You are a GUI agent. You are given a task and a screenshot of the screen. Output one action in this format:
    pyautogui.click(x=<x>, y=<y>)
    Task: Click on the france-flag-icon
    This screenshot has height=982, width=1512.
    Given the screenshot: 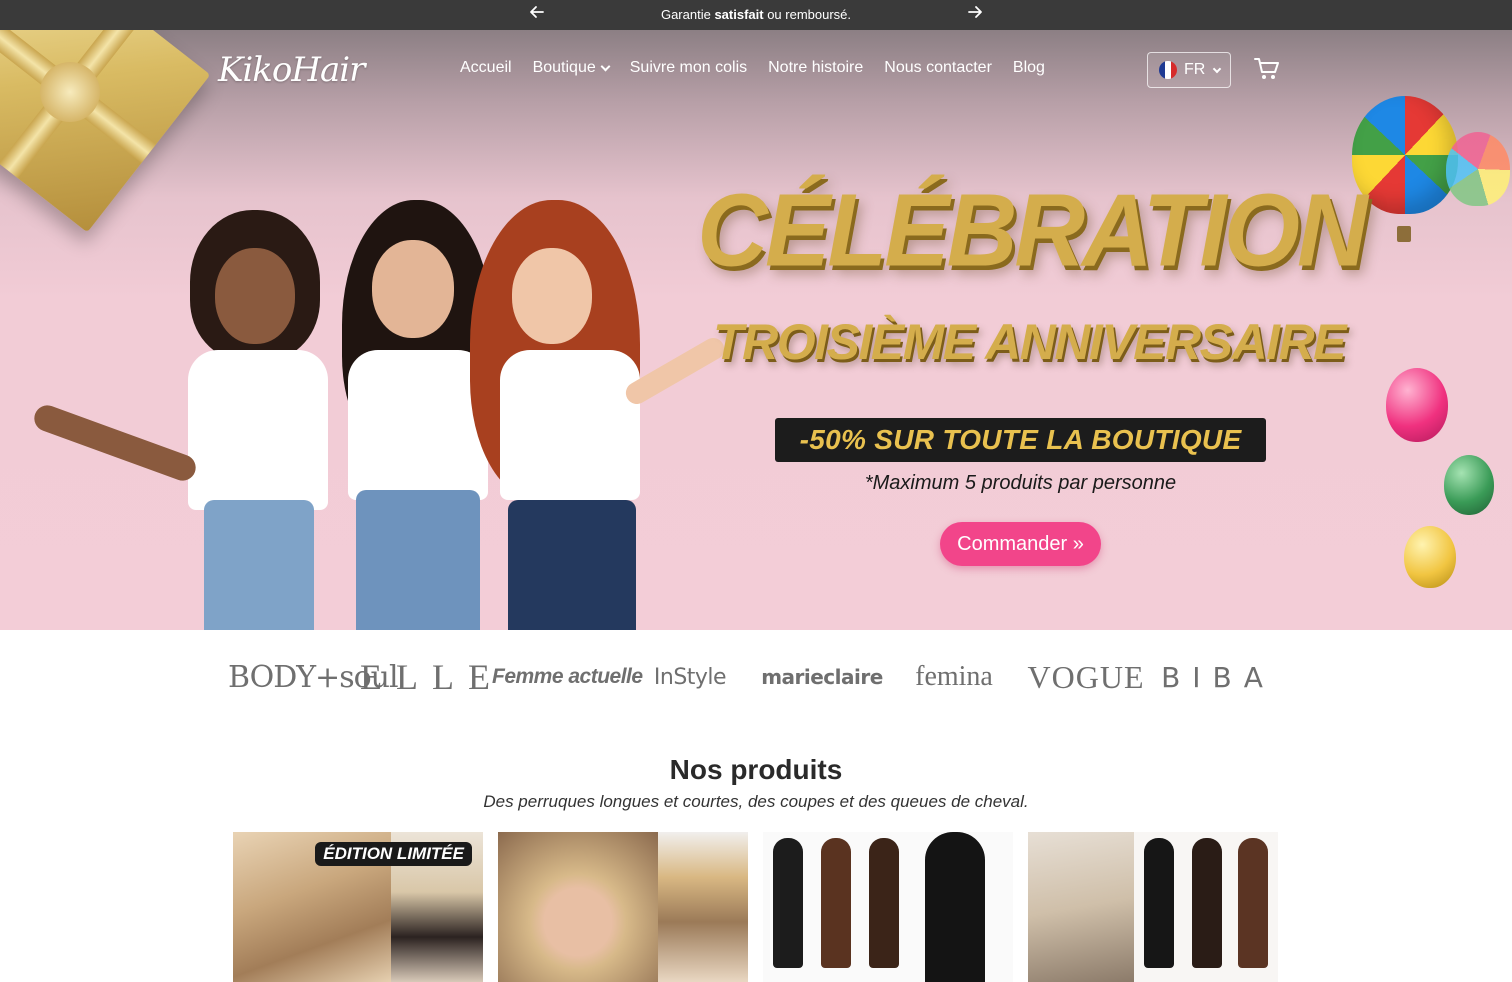 What is the action you would take?
    pyautogui.click(x=1168, y=70)
    